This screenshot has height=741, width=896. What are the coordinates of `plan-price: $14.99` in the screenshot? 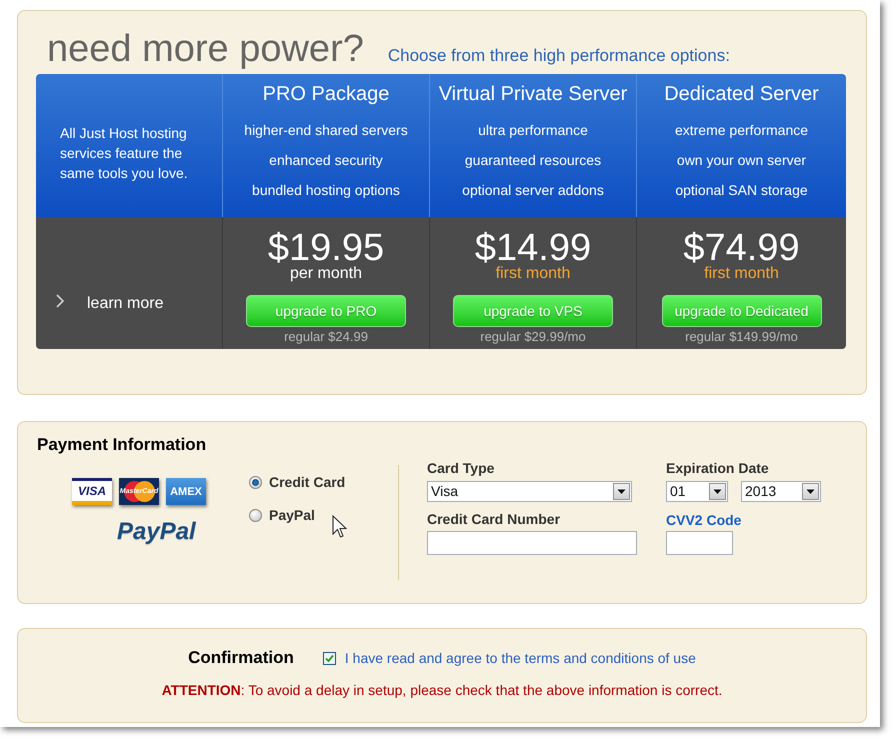 It's located at (533, 248).